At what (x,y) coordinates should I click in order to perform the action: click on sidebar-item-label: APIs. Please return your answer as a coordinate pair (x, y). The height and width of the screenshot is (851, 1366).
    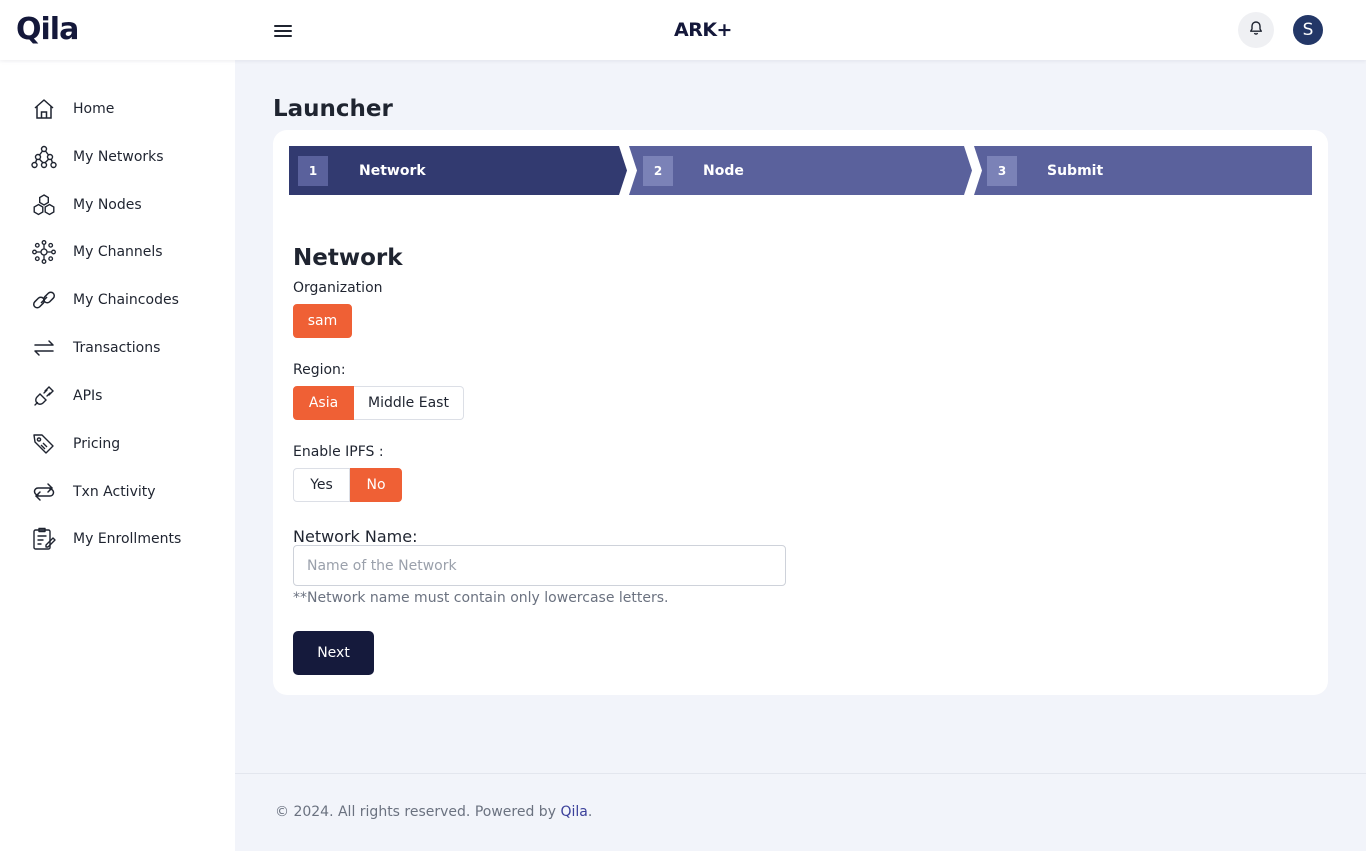
    Looking at the image, I should click on (88, 396).